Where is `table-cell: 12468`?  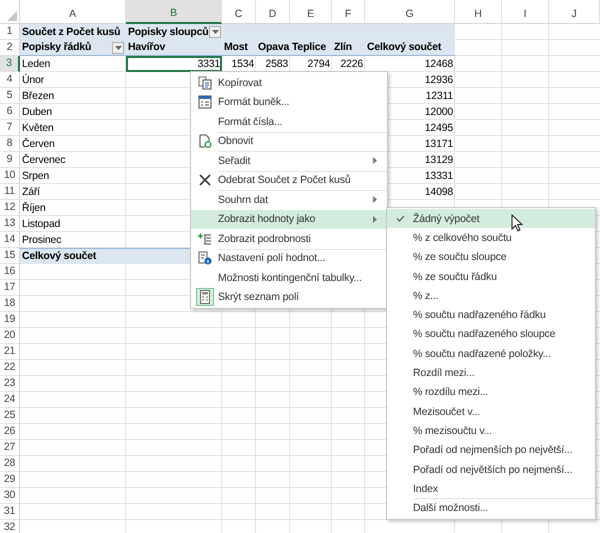 table-cell: 12468 is located at coordinates (438, 64).